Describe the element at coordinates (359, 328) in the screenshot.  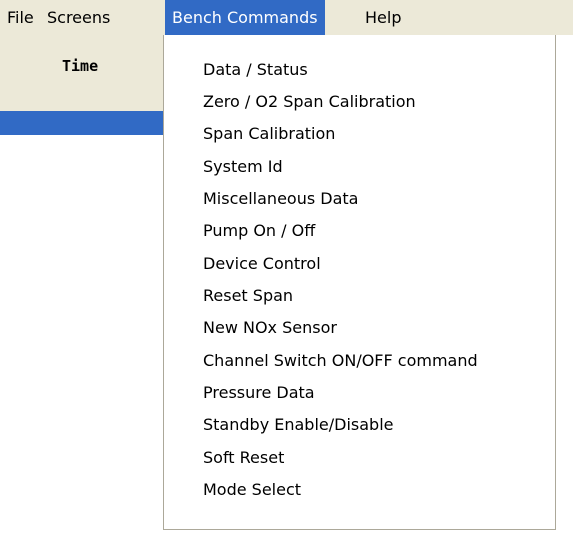
I see `menu-item-new-nox-sensor: New NOx Sensor` at that location.